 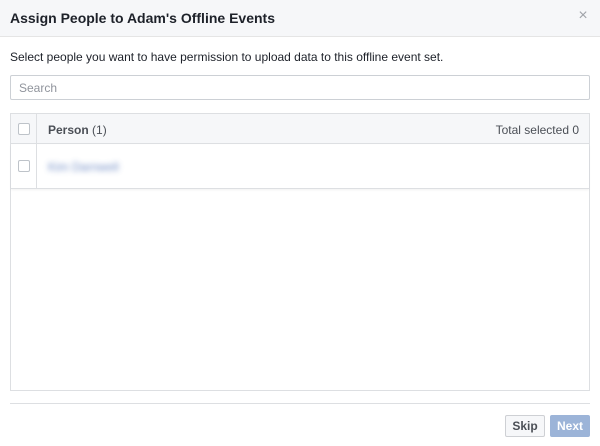 What do you see at coordinates (142, 18) in the screenshot?
I see `dialog-title: Assign People to Adam's Offline Events` at bounding box center [142, 18].